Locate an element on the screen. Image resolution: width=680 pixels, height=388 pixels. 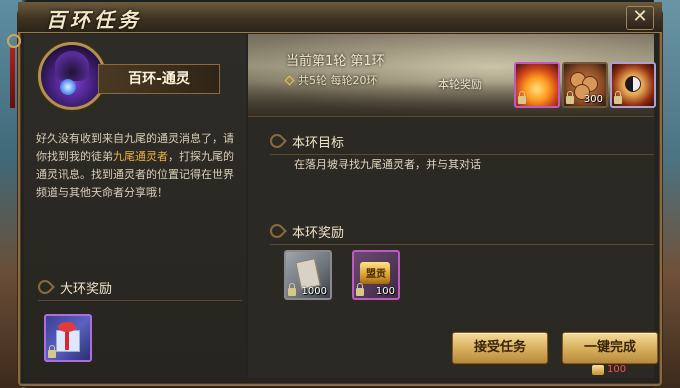
description-highlight: 九尾通灵者 is located at coordinates (140, 156).